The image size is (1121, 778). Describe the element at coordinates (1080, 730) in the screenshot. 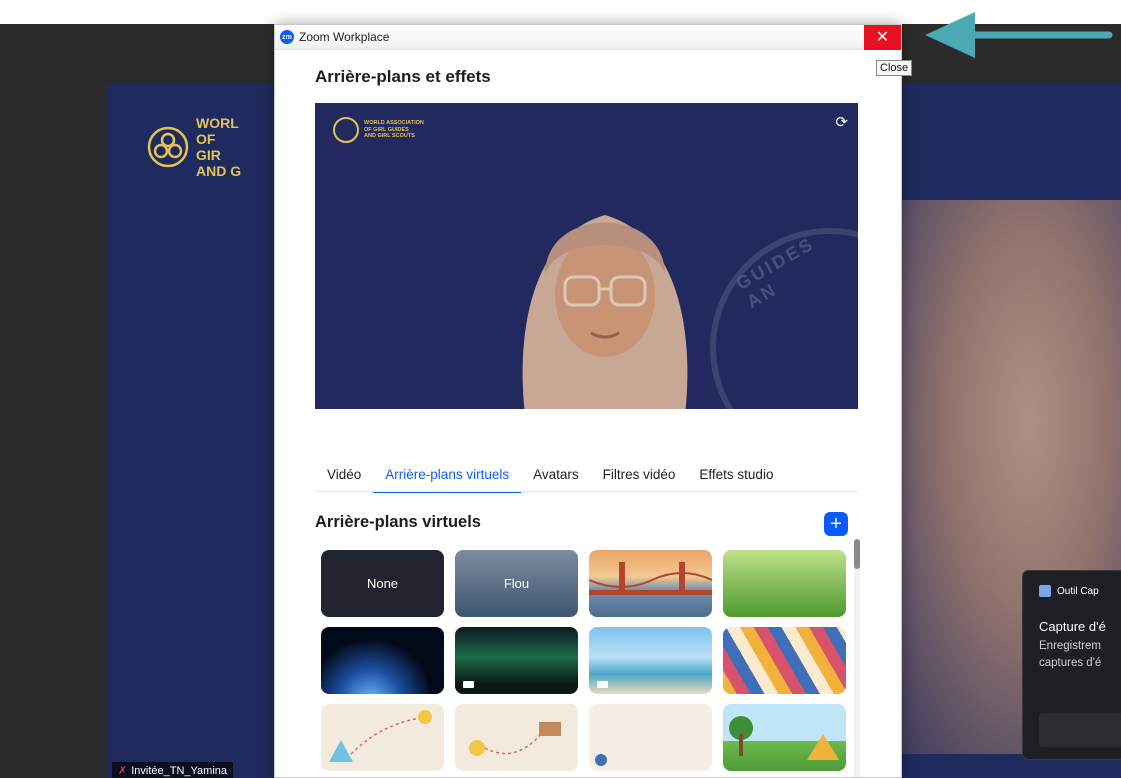

I see `toast-action-button` at that location.